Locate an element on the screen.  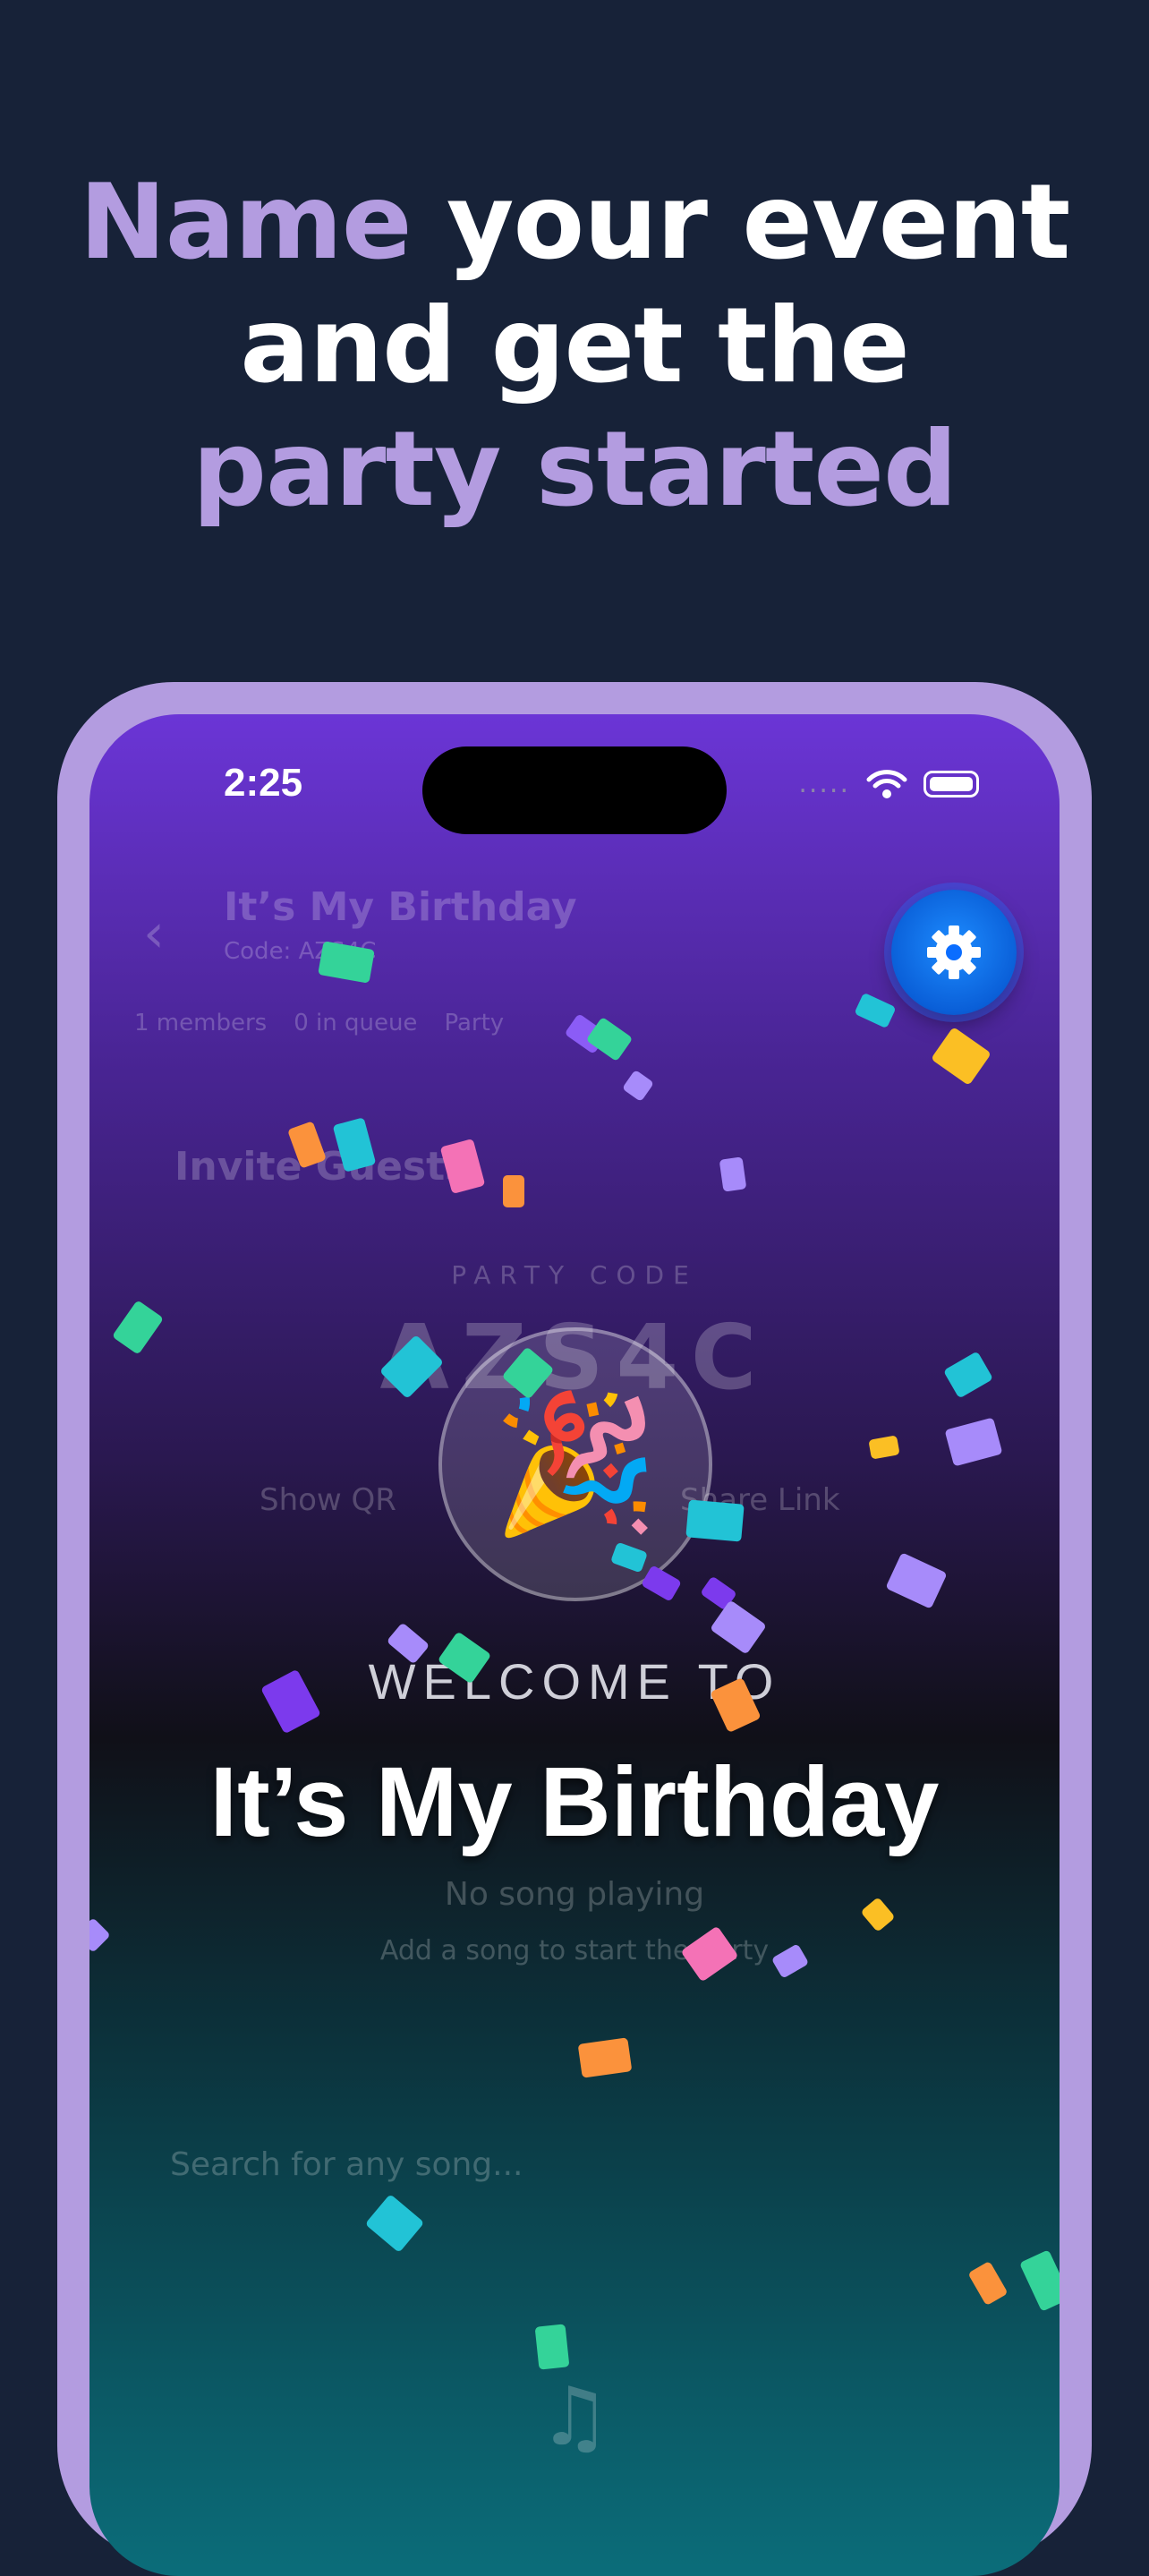
party-title: It’s My Birthday is located at coordinates (400, 907).